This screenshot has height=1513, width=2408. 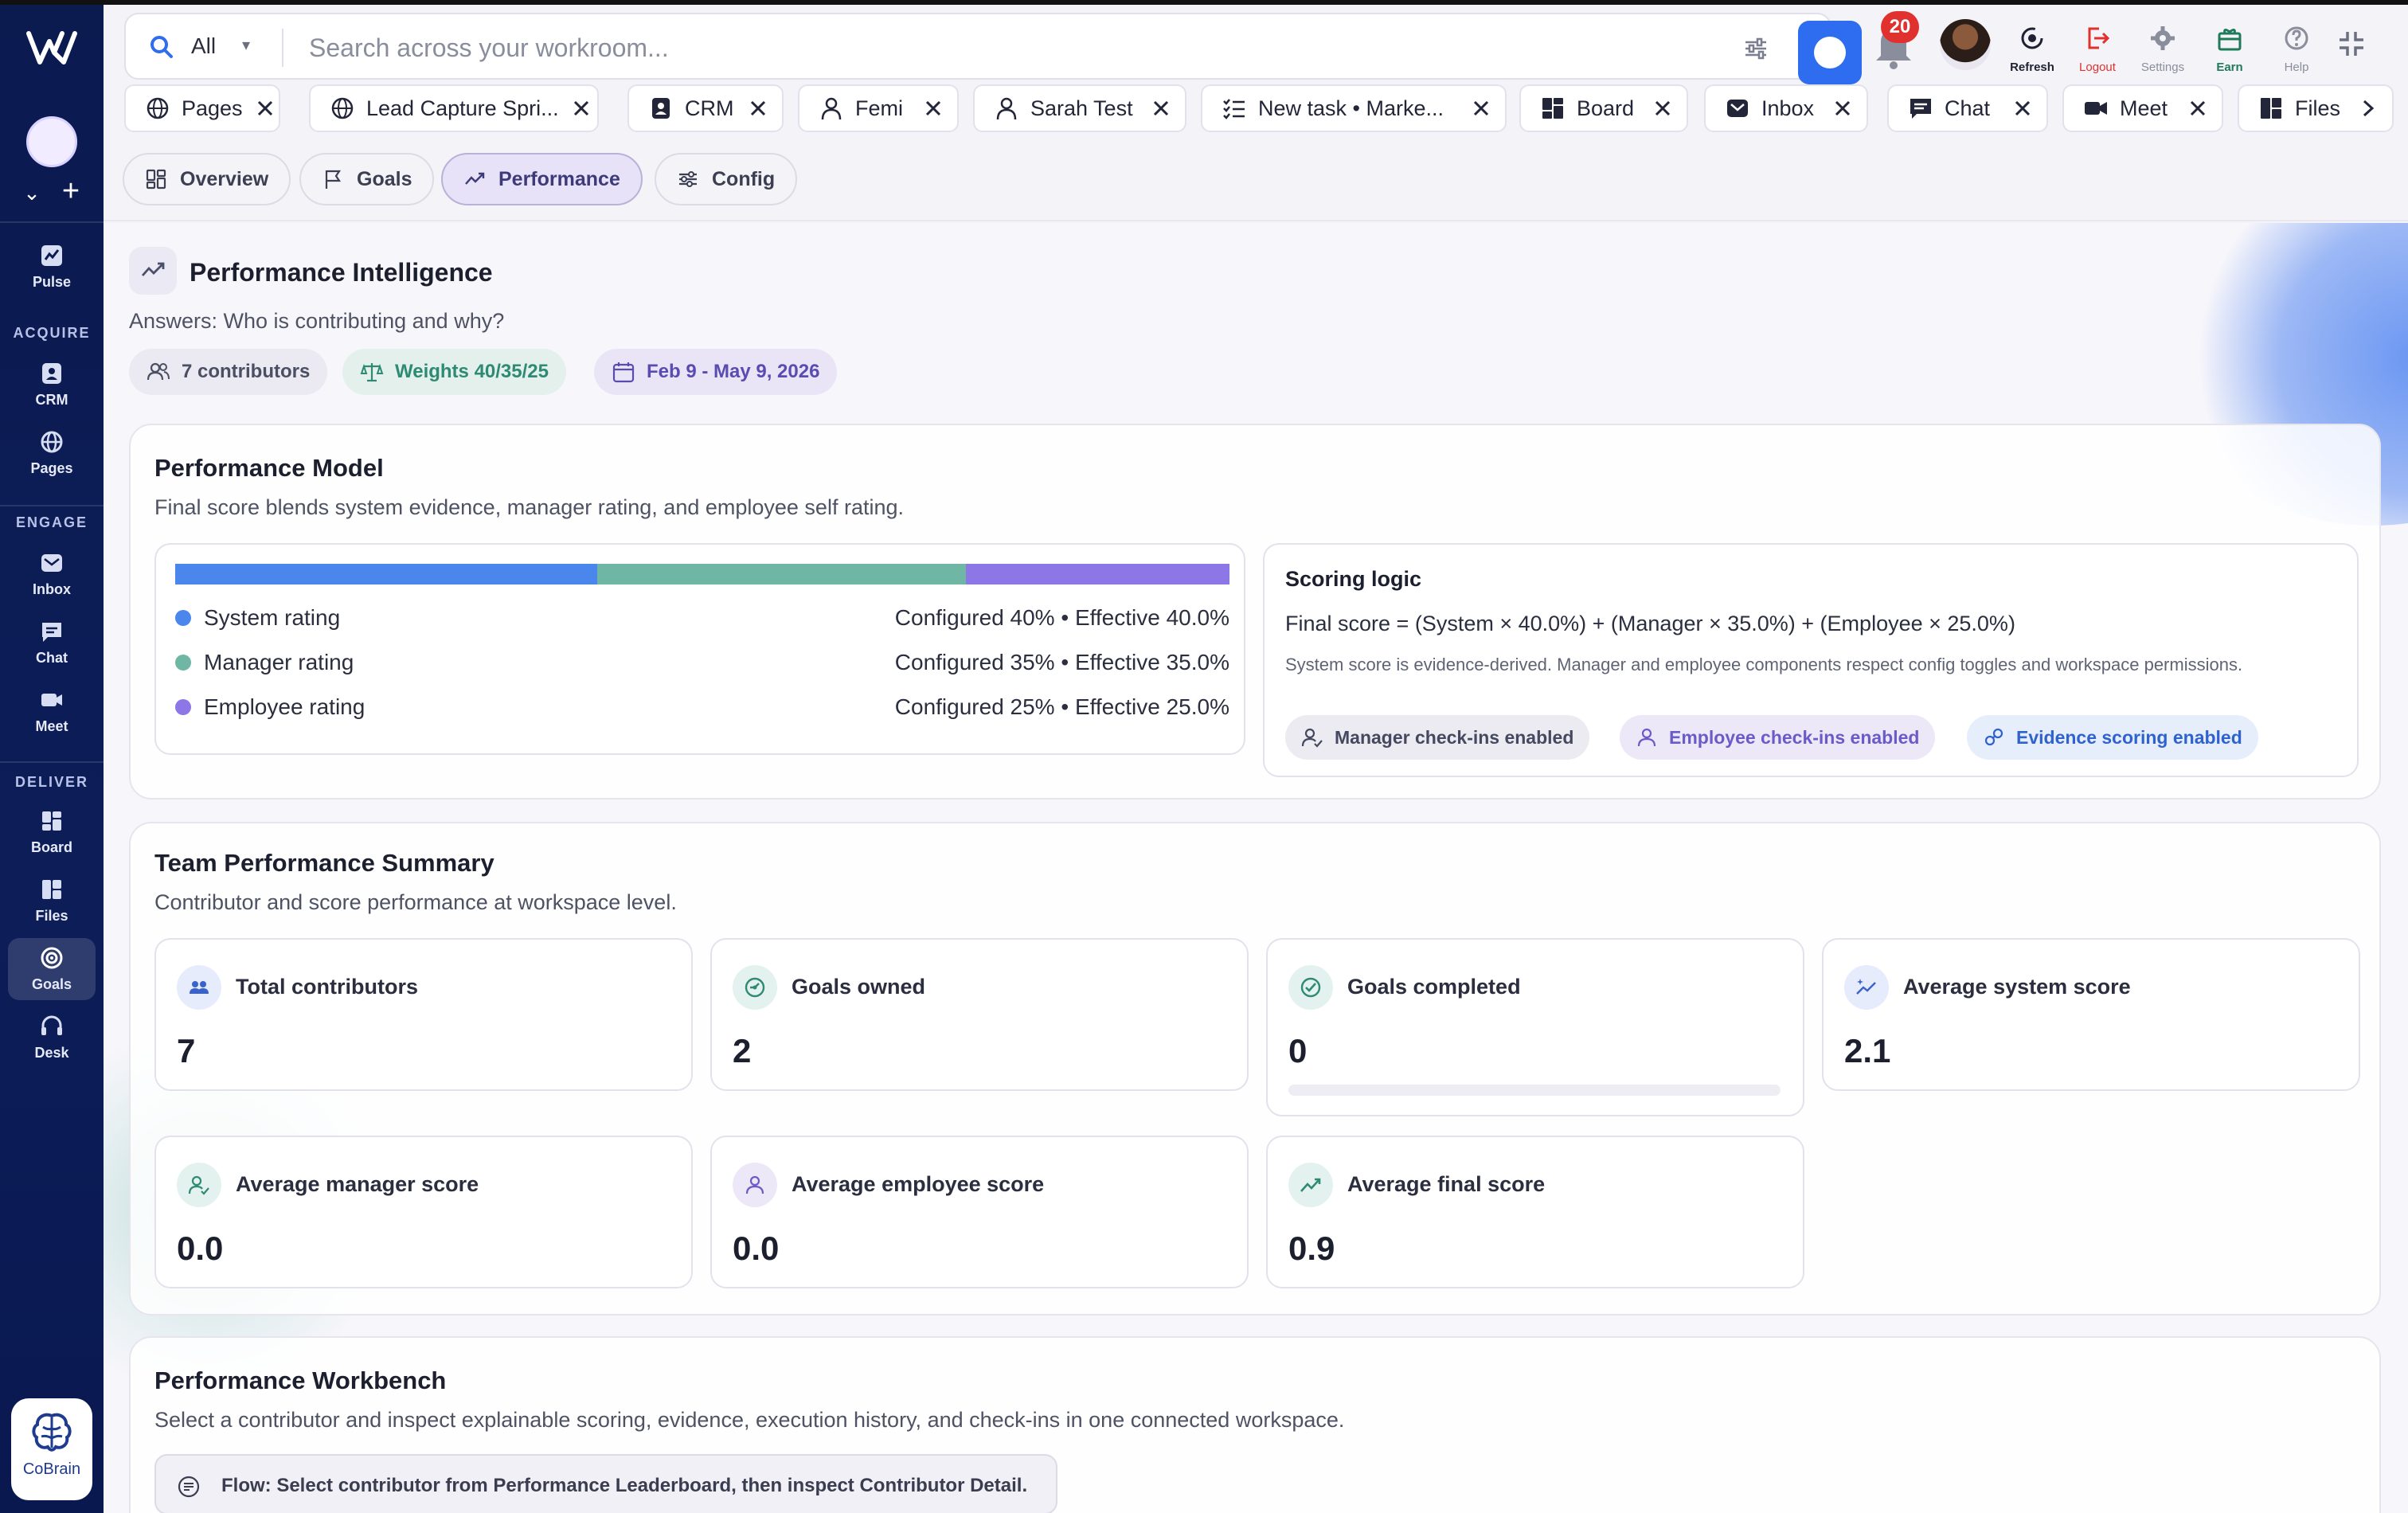 I want to click on brain-icon, so click(x=52, y=1433).